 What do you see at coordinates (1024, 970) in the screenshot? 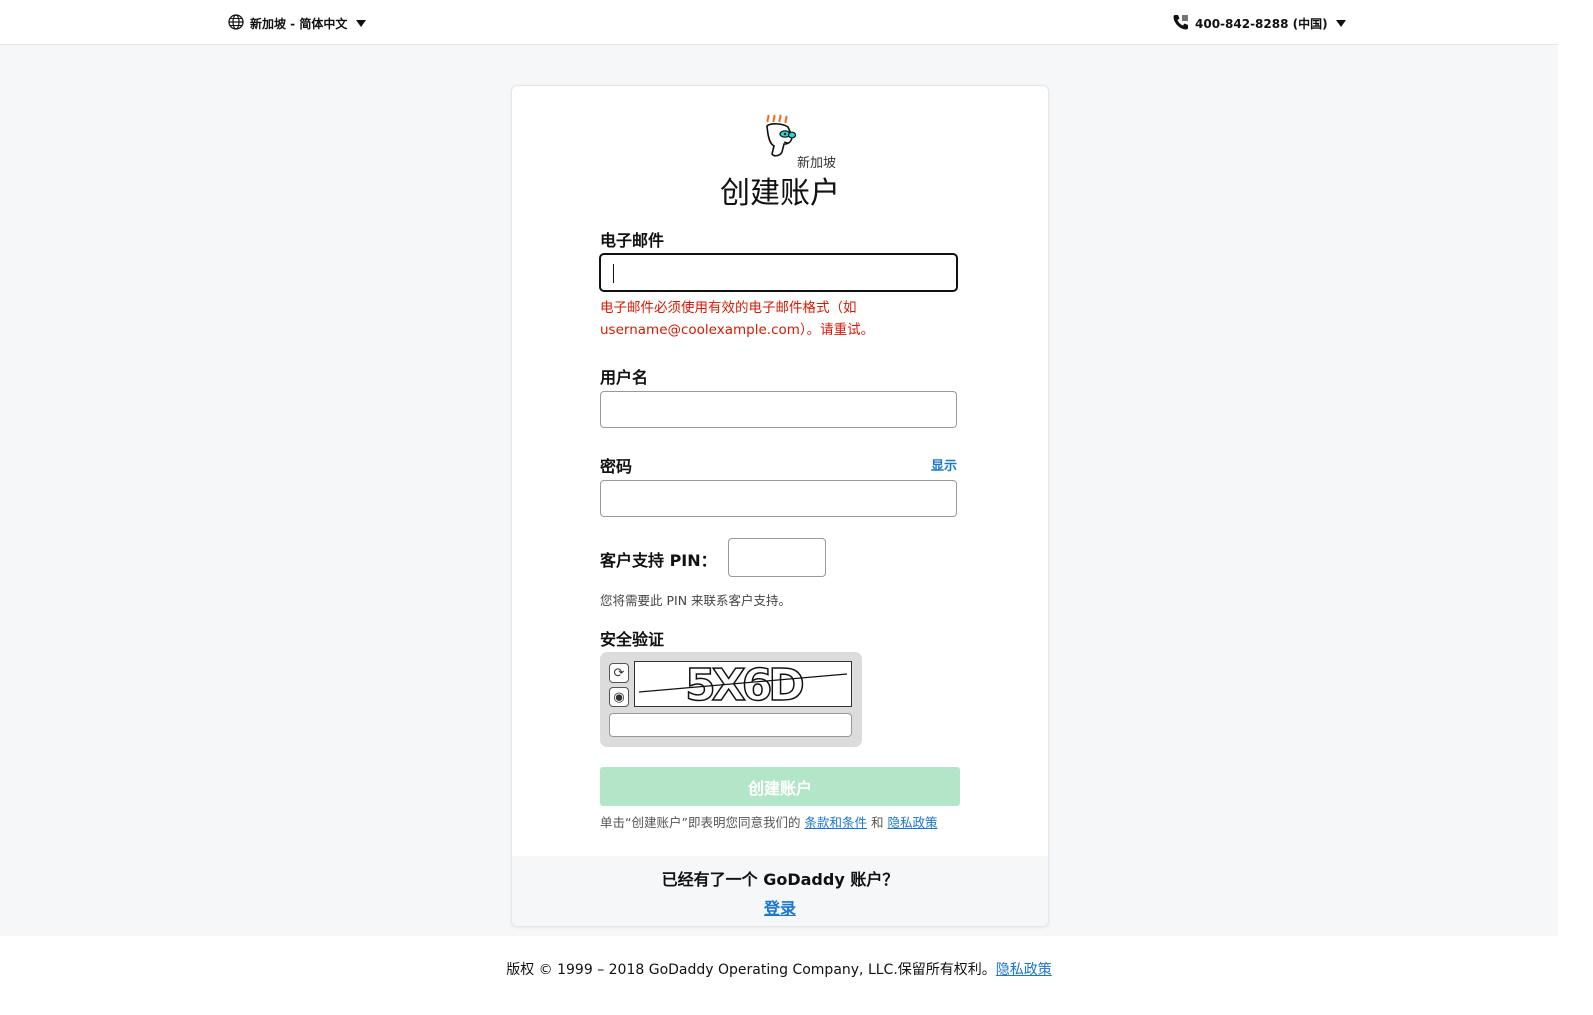
I see `footer-privacy-link: 隐私政策` at bounding box center [1024, 970].